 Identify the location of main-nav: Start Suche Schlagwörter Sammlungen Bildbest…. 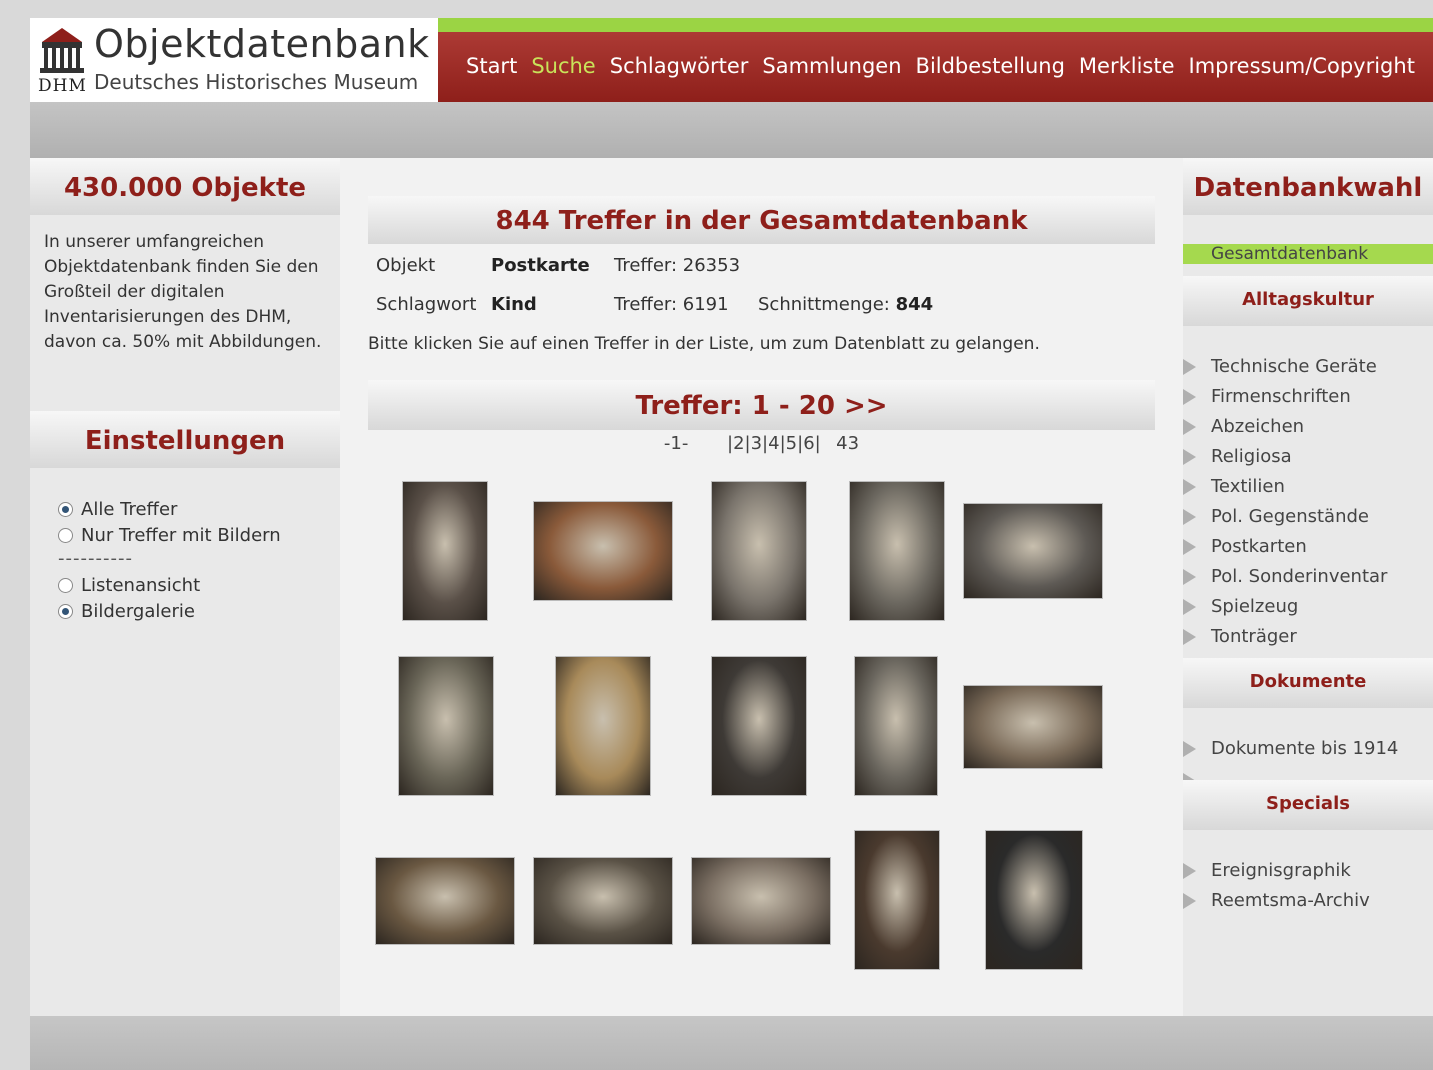
(935, 60).